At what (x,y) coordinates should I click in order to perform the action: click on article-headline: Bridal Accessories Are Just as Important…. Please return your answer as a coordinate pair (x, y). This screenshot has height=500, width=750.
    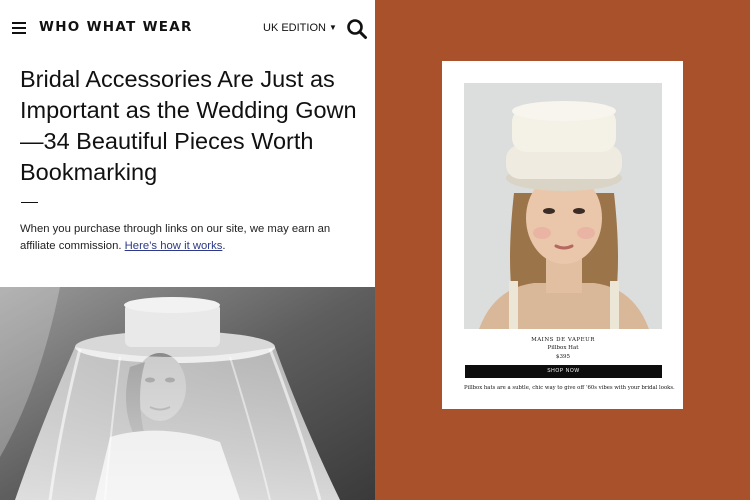
    Looking at the image, I should click on (188, 125).